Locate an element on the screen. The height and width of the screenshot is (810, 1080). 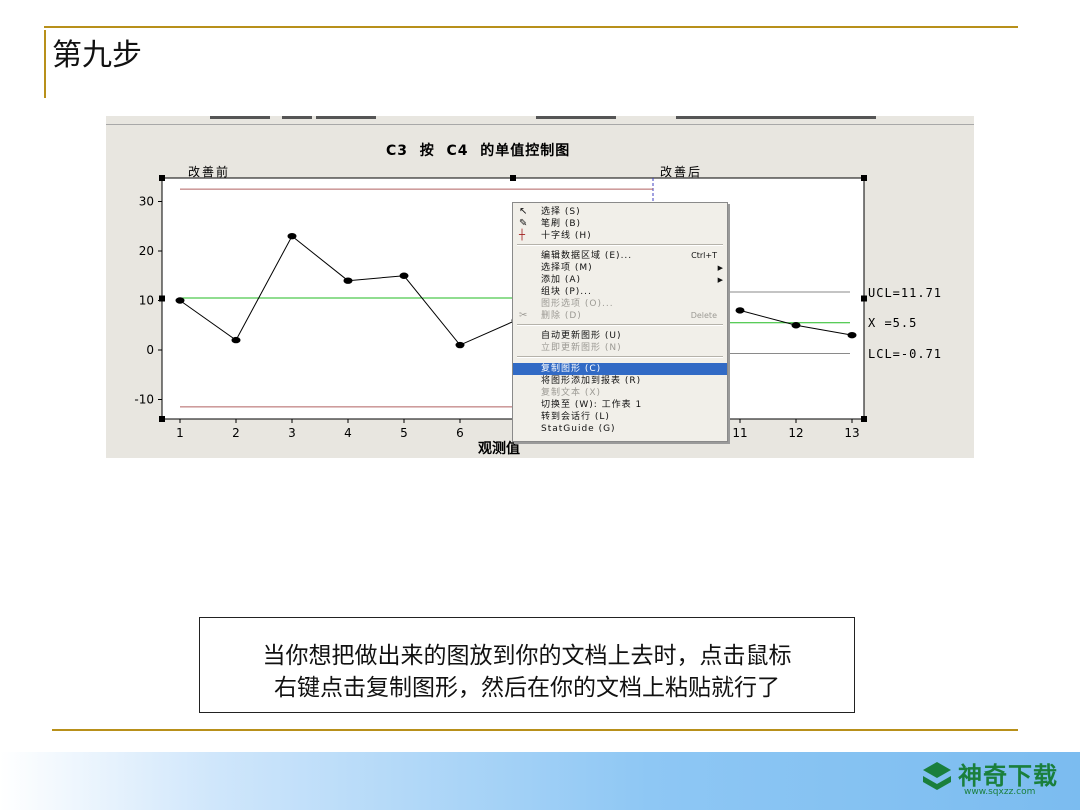
menu-item: StatGuide (G) is located at coordinates (620, 429).